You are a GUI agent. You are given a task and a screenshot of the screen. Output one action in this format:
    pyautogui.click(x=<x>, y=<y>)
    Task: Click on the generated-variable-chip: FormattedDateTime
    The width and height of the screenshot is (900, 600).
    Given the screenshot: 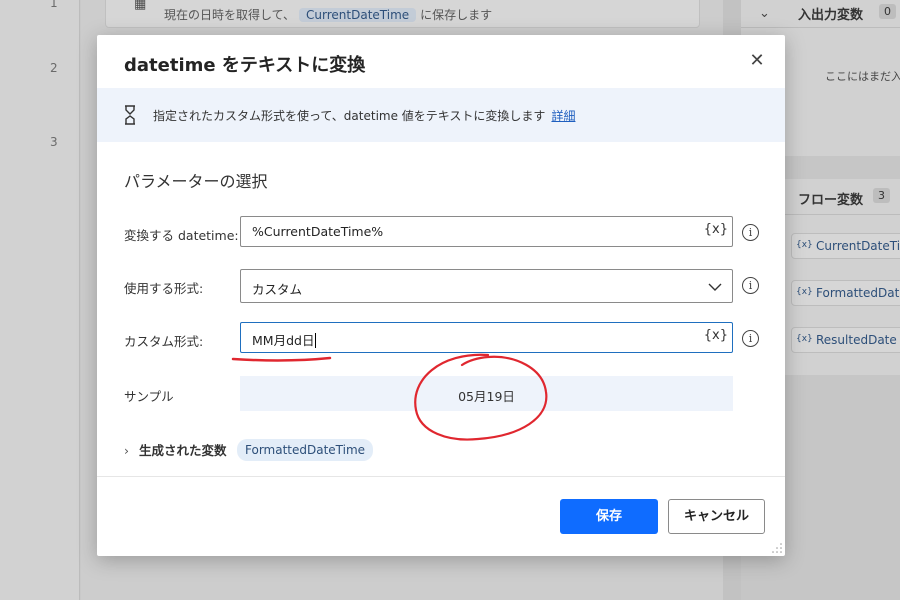 What is the action you would take?
    pyautogui.click(x=305, y=450)
    